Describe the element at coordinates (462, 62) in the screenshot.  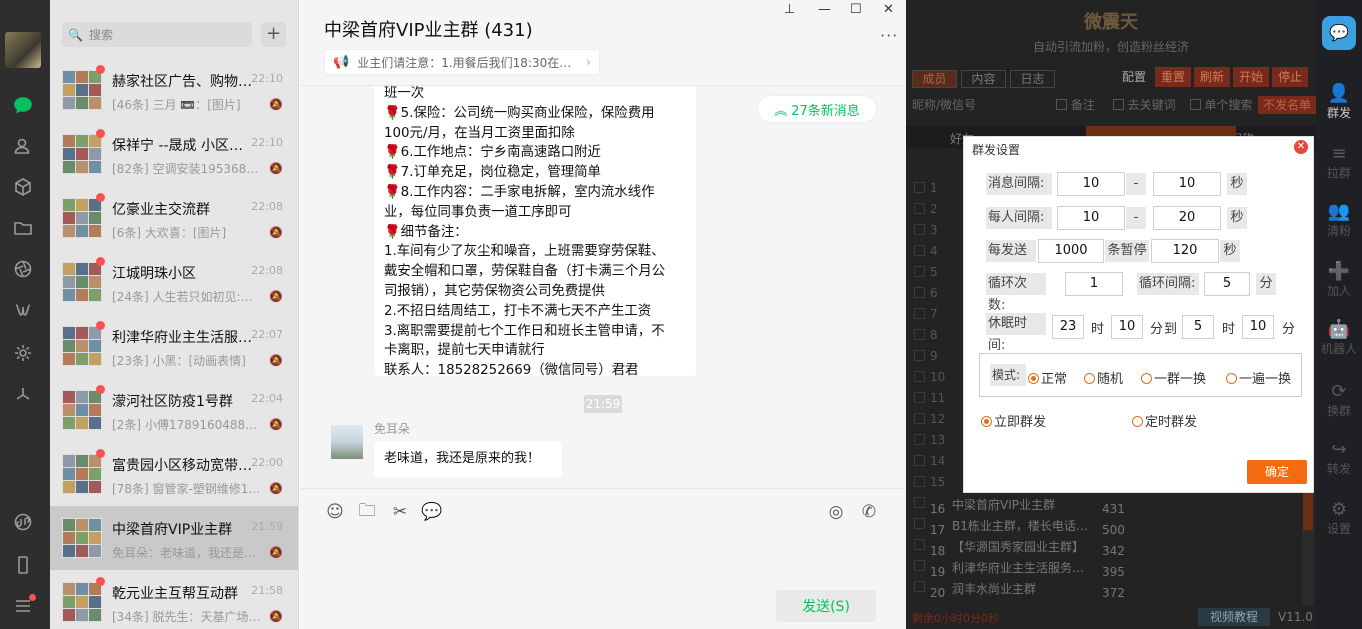
I see `group-notice-bar: 📢 业主们请注意：1.用餐后我们18:30在… ›` at that location.